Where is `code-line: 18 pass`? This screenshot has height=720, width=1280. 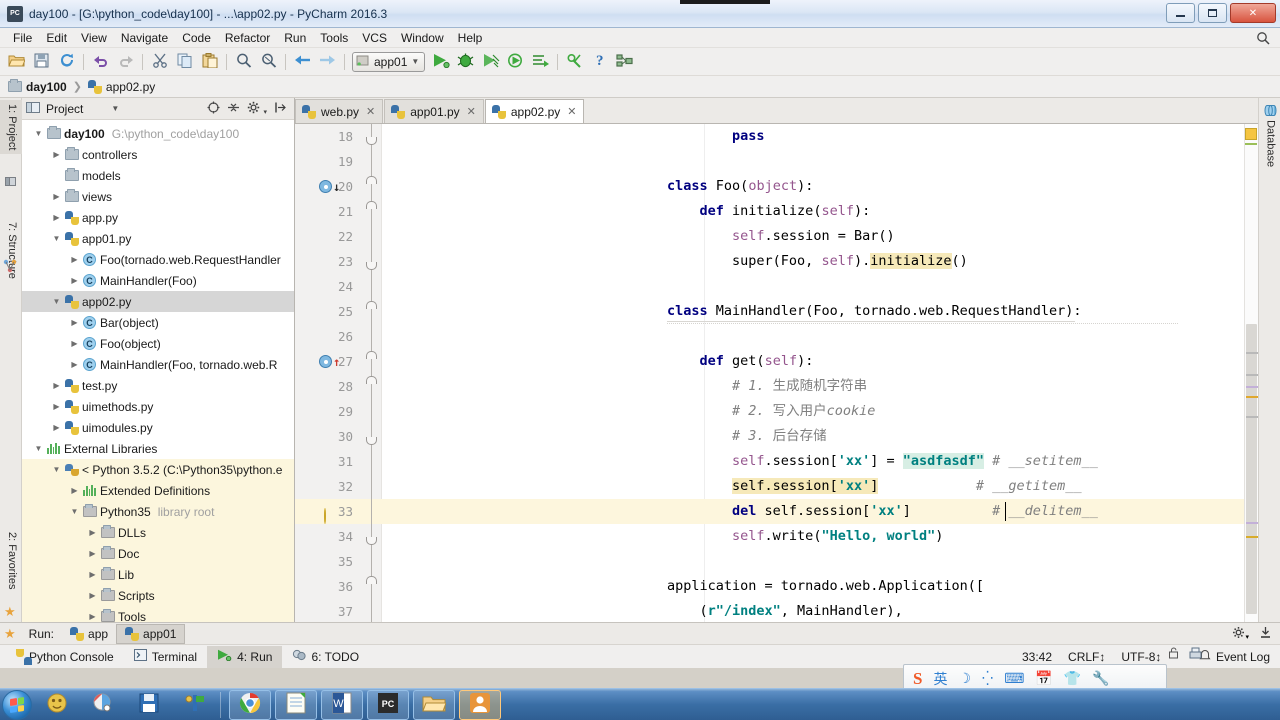 code-line: 18 pass is located at coordinates (776, 136).